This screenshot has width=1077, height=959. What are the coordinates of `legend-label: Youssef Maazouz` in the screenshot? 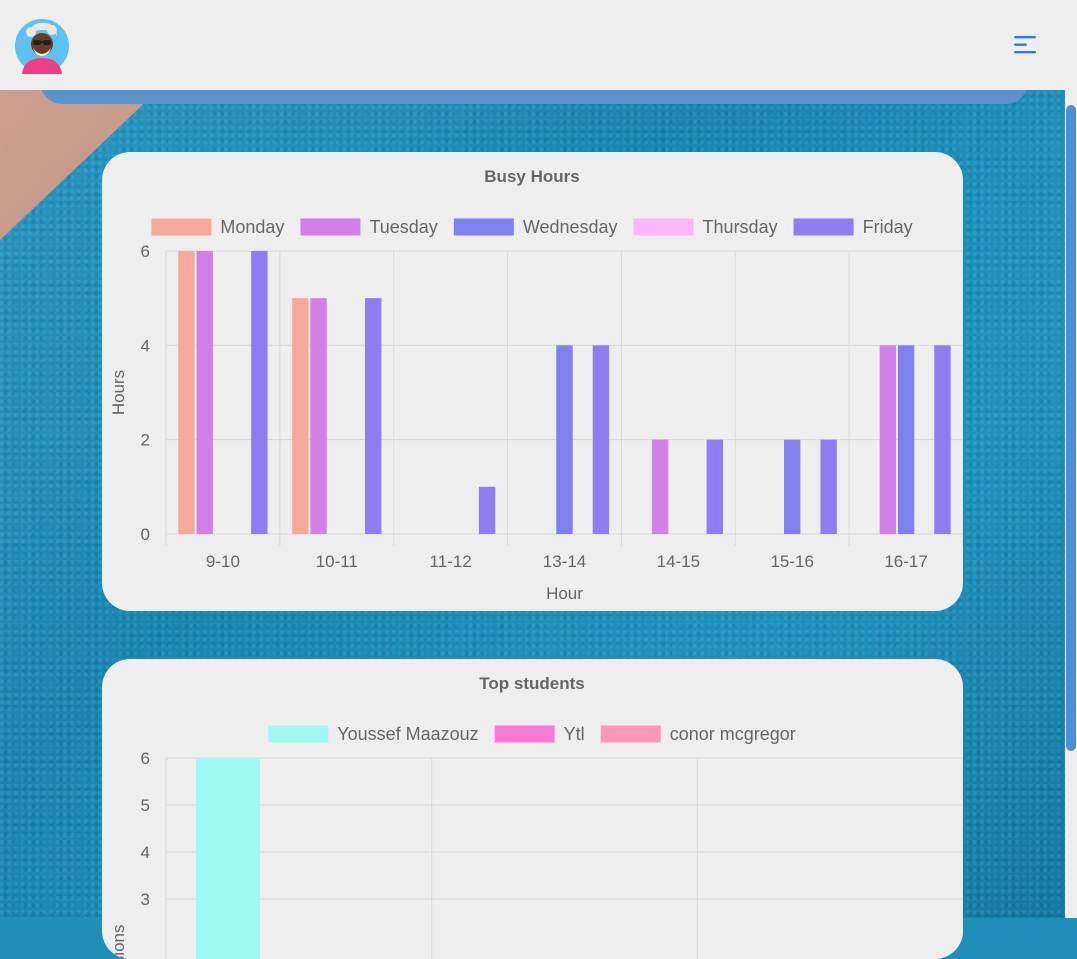 It's located at (407, 734).